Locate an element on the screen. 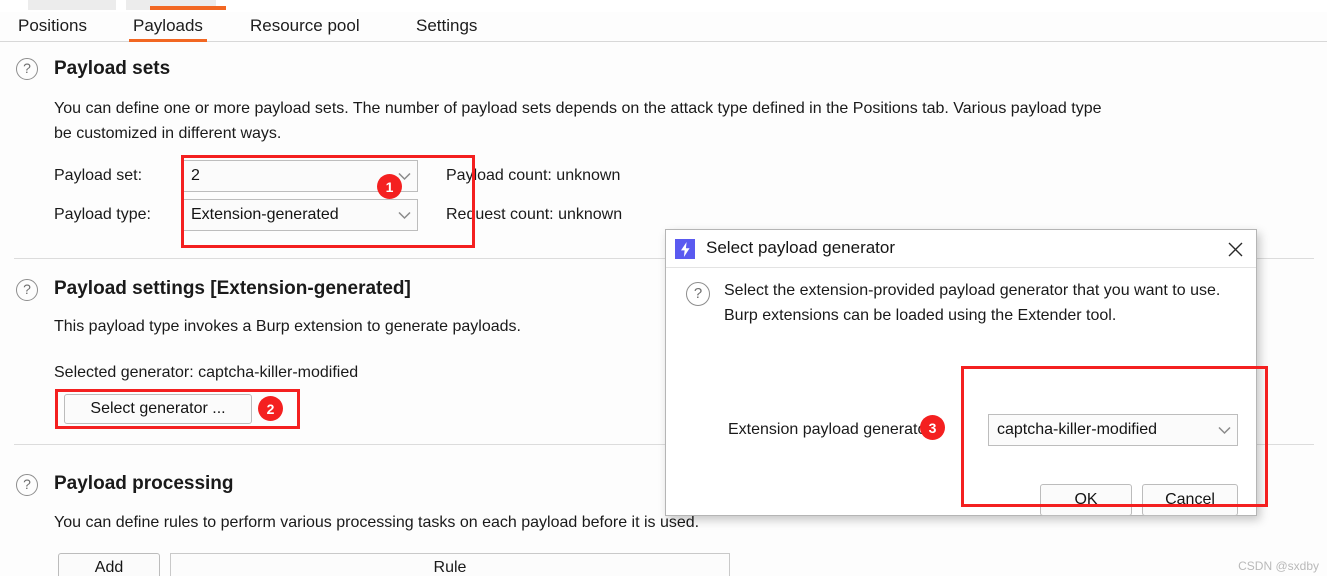  annotation-badge-2: 2 is located at coordinates (270, 408).